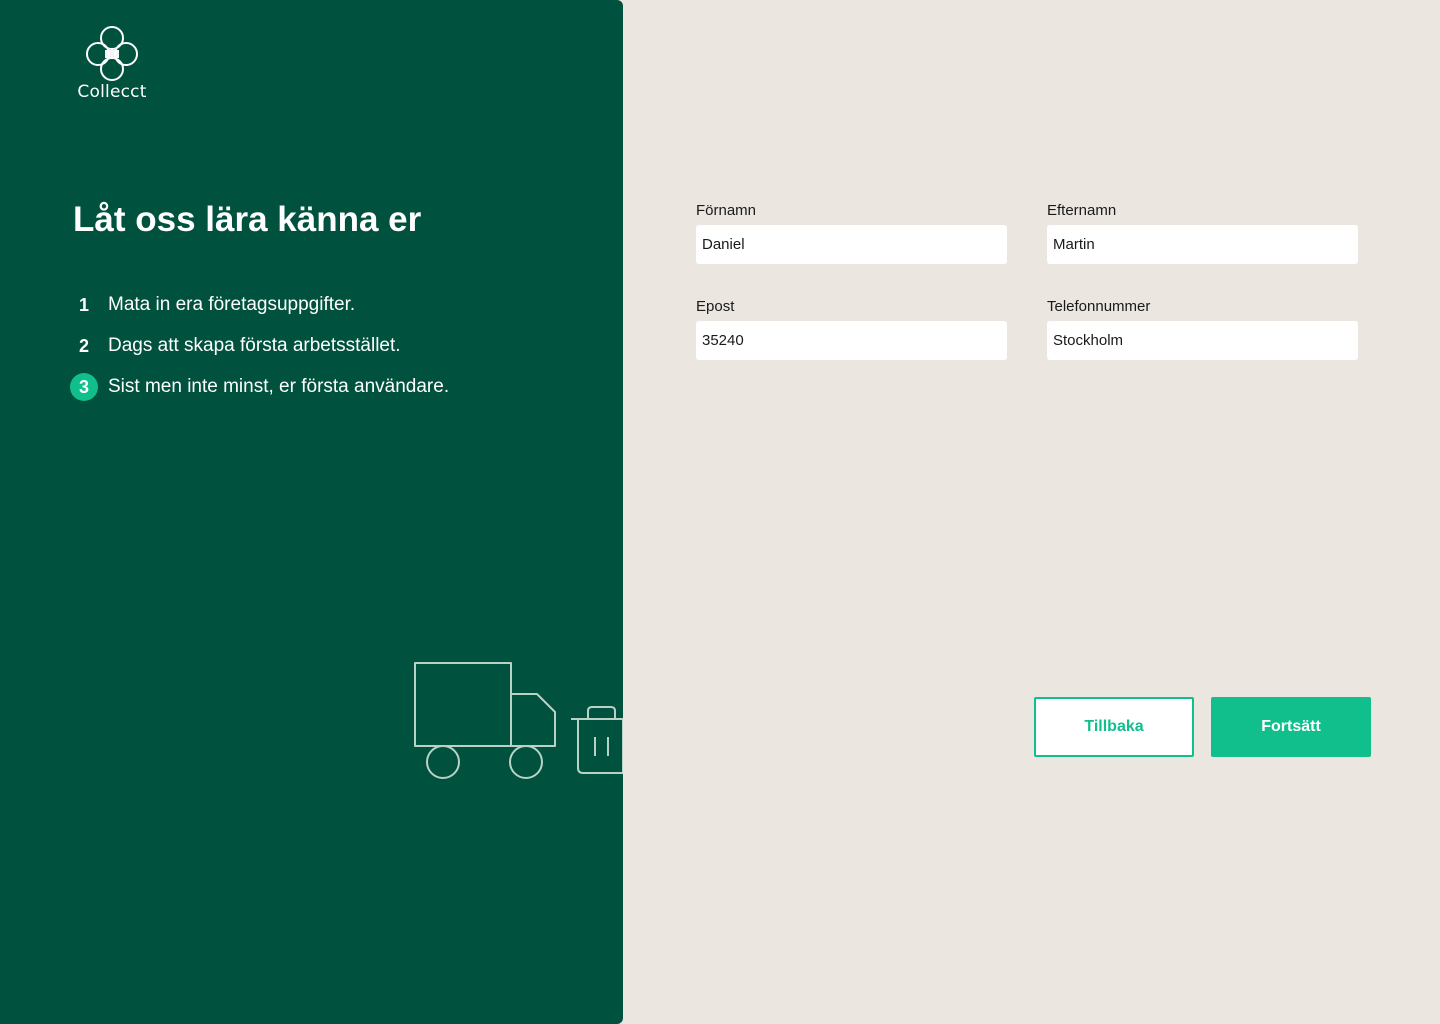 The width and height of the screenshot is (1440, 1024). What do you see at coordinates (112, 53) in the screenshot?
I see `collecct-logo-icon` at bounding box center [112, 53].